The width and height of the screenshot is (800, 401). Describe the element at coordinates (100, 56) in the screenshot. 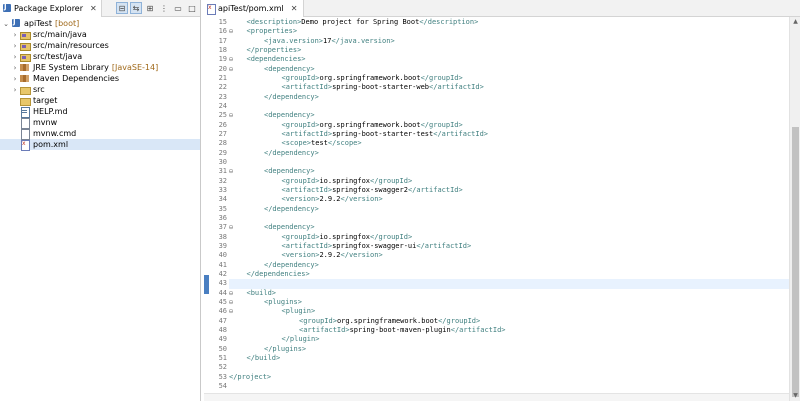

I see `tree-item: › src/test/java` at that location.